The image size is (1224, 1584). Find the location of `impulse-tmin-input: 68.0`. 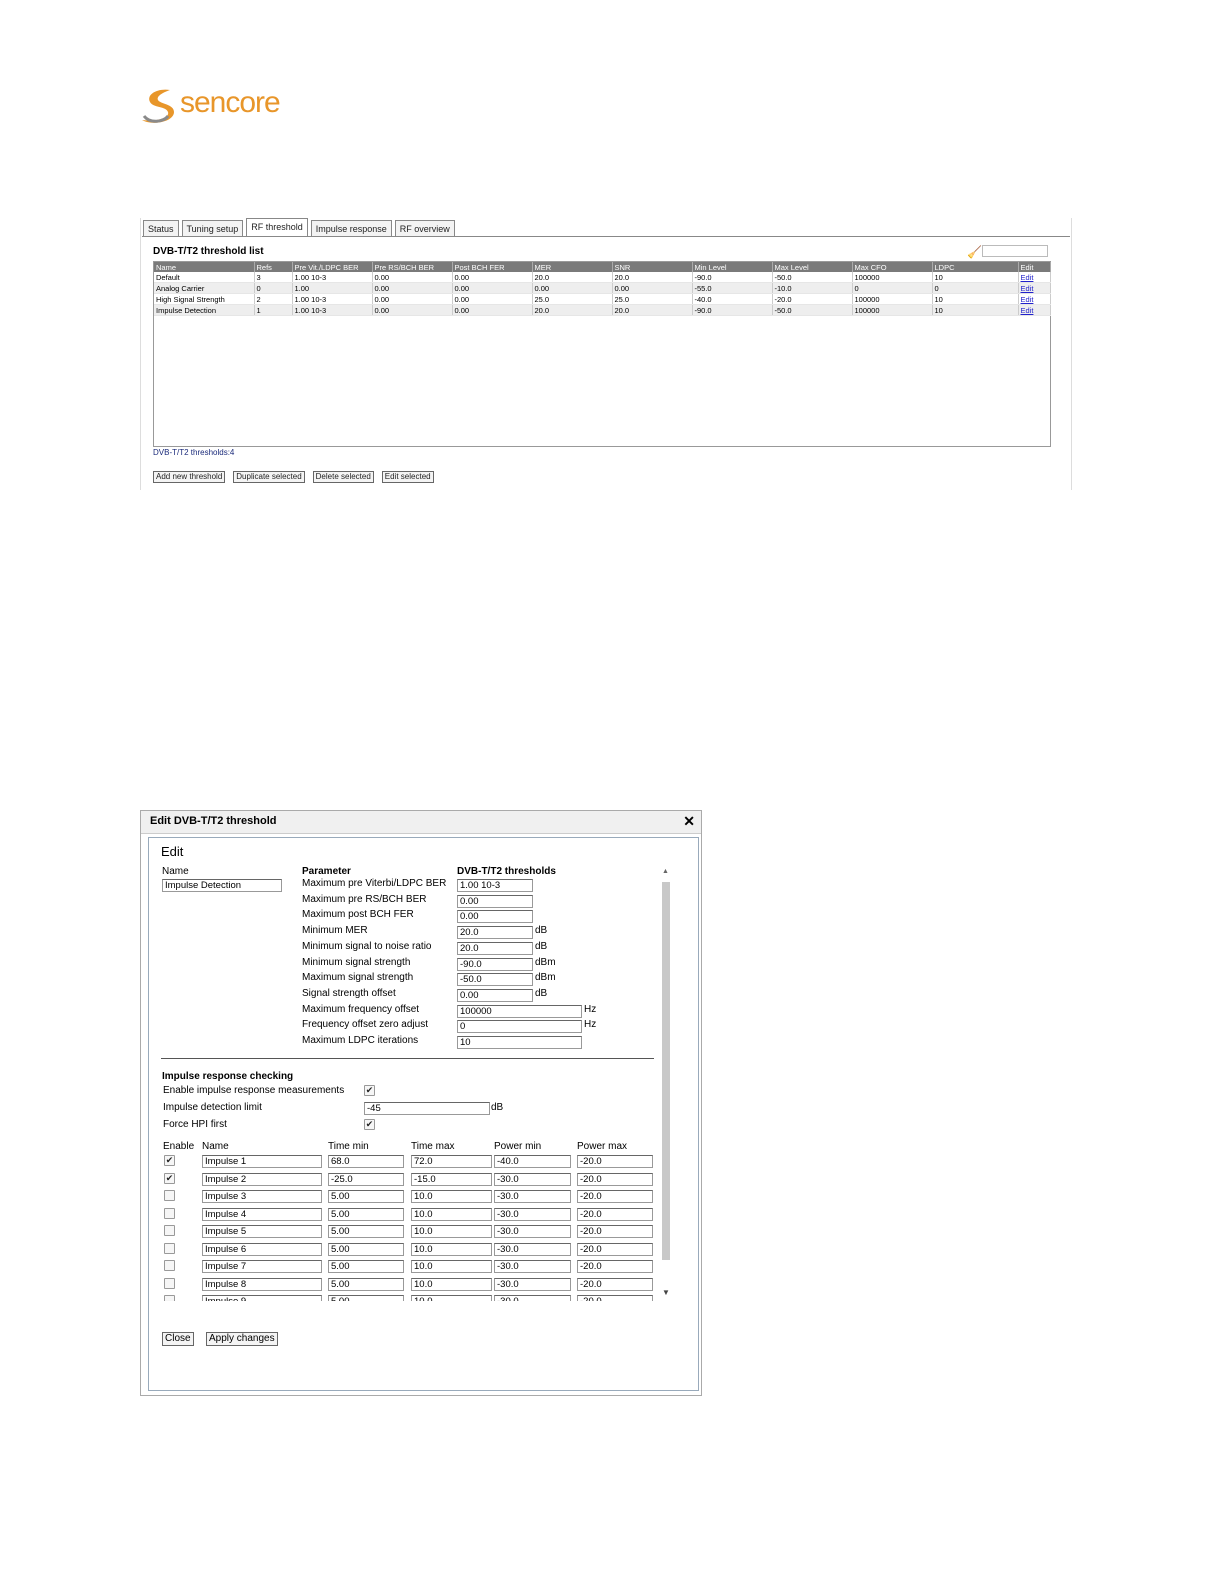

impulse-tmin-input: 68.0 is located at coordinates (366, 1161).